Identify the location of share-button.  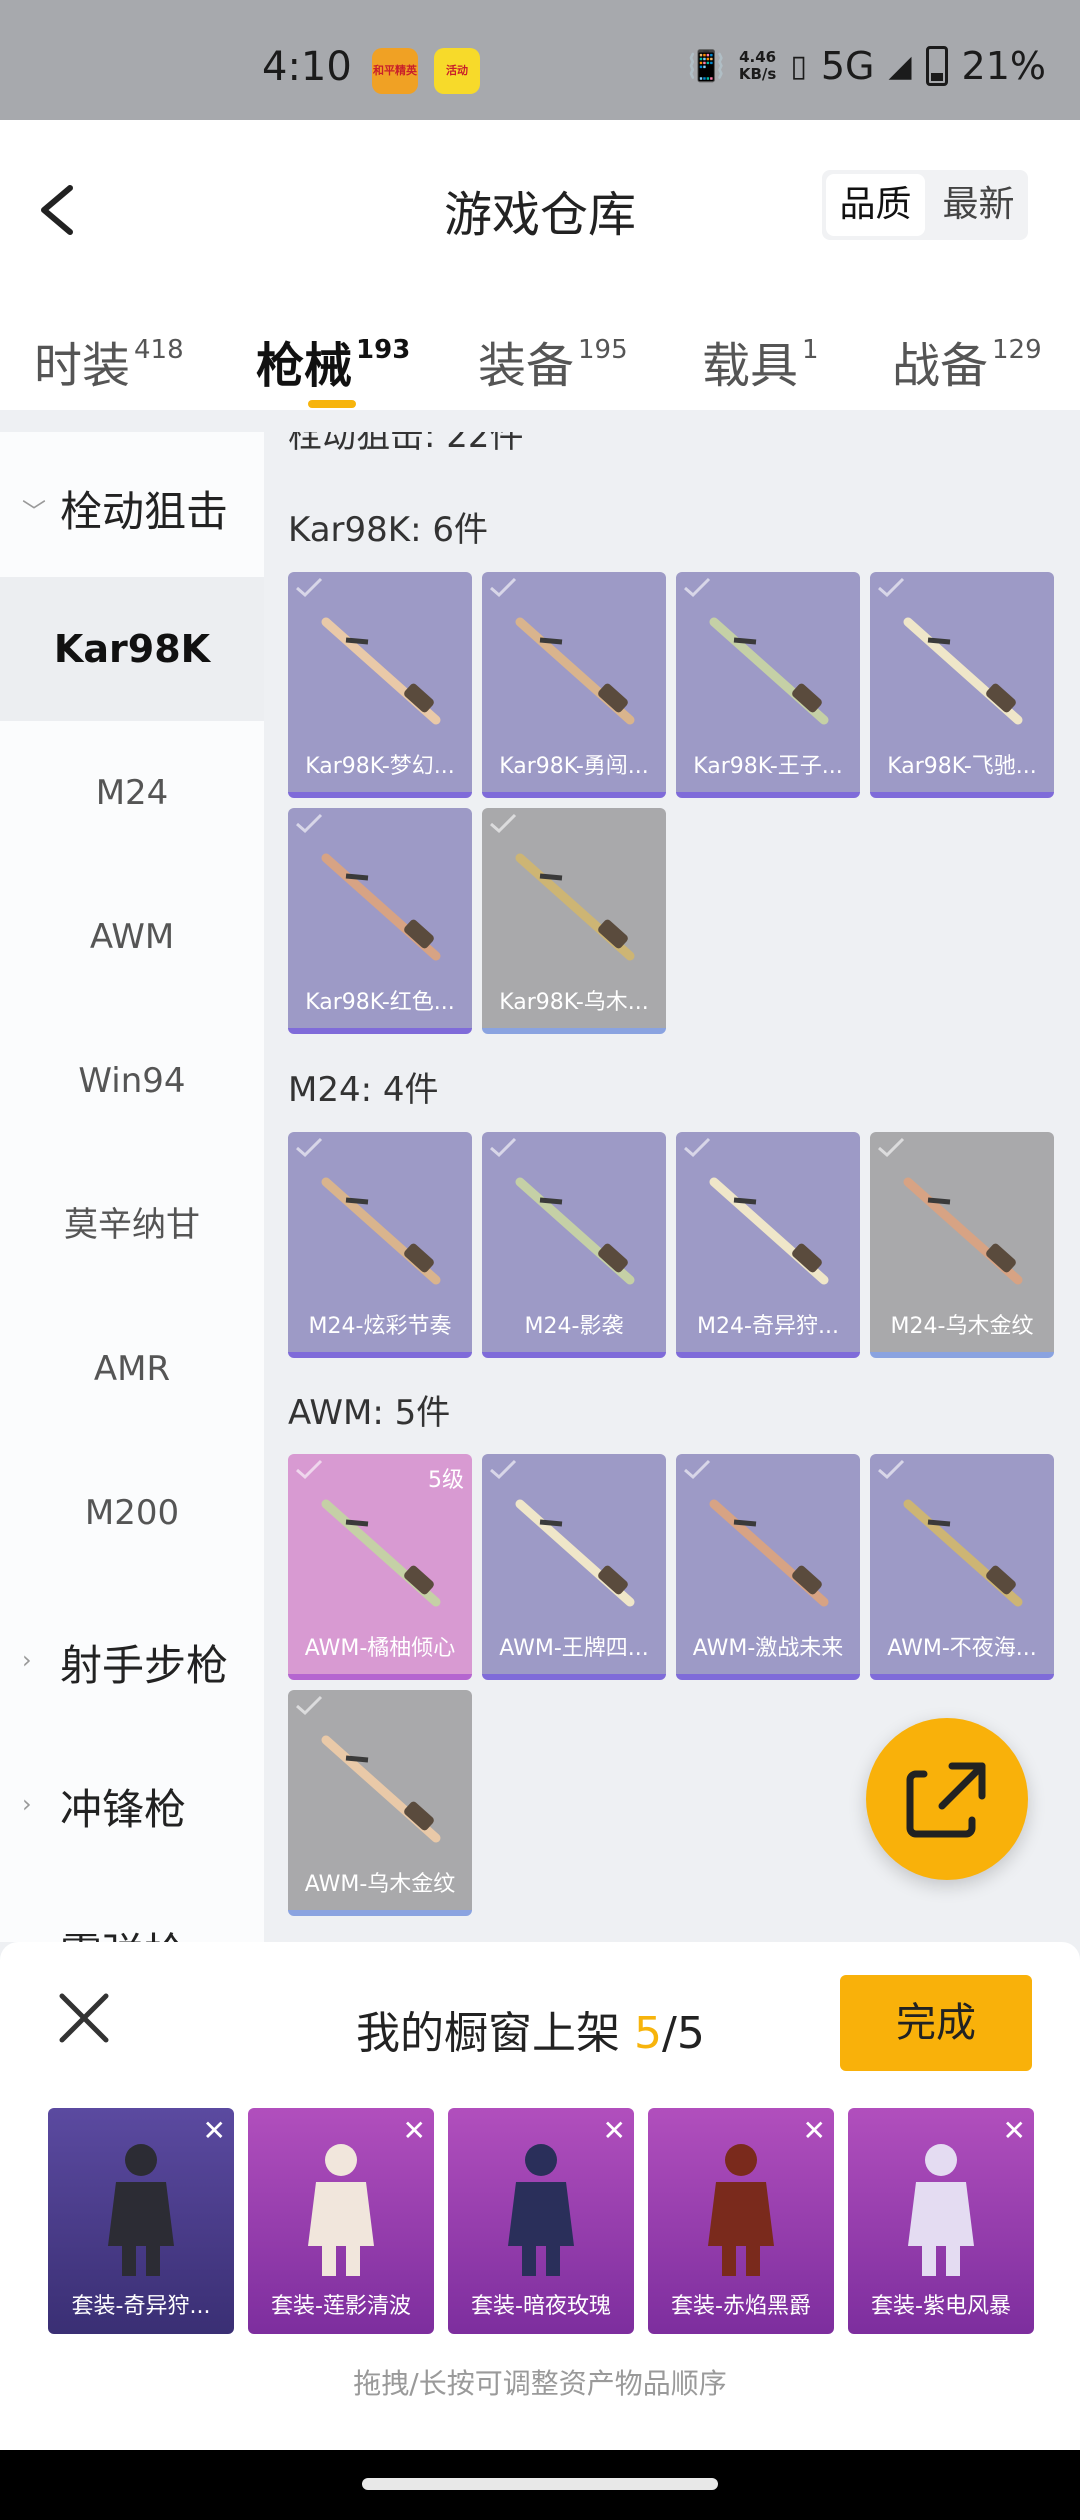
(947, 1799).